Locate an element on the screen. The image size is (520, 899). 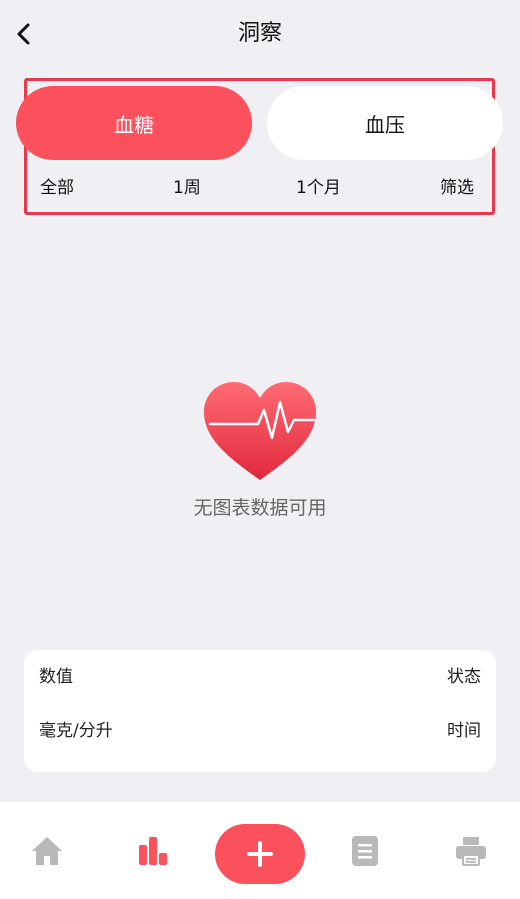
tab-print is located at coordinates (471, 851).